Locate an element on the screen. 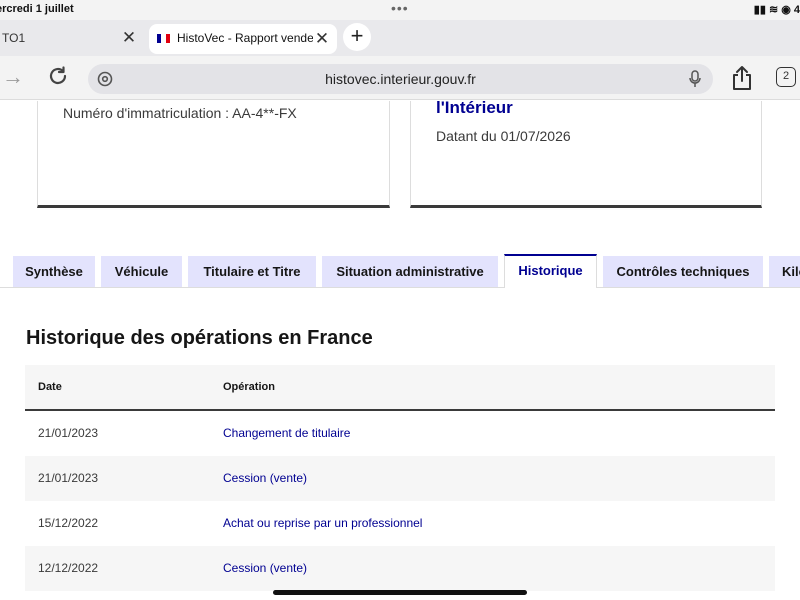 Image resolution: width=800 pixels, height=600 pixels. address-bar: histovec.interieur.gouv.fr is located at coordinates (400, 79).